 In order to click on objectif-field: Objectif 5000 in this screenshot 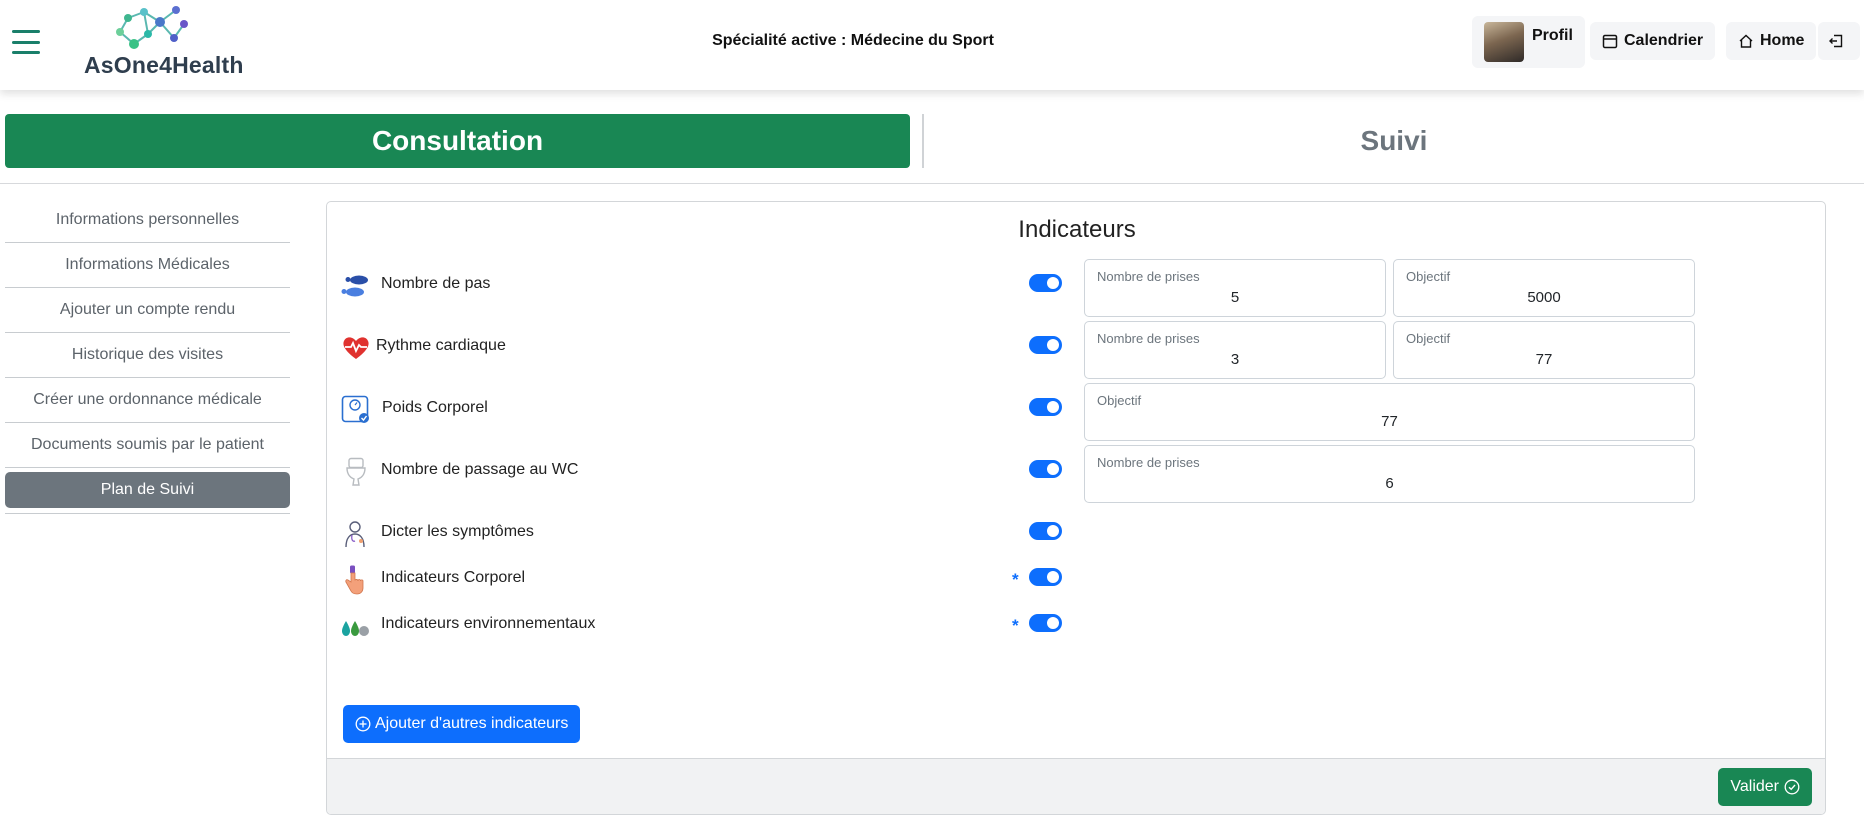, I will do `click(1544, 288)`.